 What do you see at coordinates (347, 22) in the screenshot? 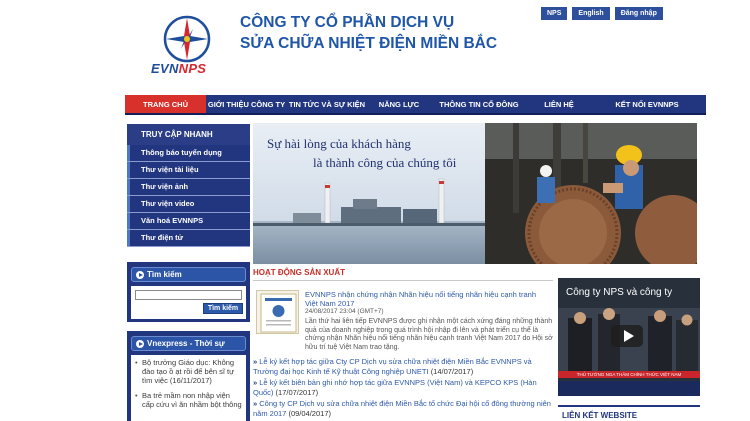
I see `company-name-line1: CÔNG TY CỔ PHẦN DỊCH VỤ` at bounding box center [347, 22].